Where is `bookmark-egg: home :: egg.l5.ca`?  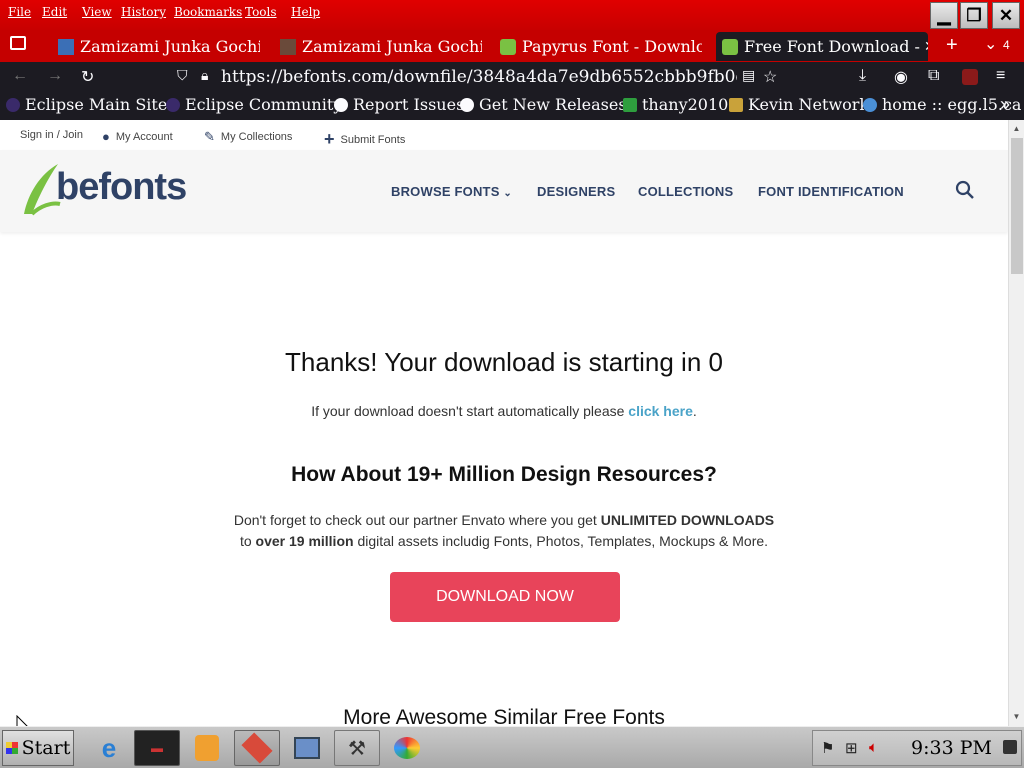
bookmark-egg: home :: egg.l5.ca is located at coordinates (942, 104).